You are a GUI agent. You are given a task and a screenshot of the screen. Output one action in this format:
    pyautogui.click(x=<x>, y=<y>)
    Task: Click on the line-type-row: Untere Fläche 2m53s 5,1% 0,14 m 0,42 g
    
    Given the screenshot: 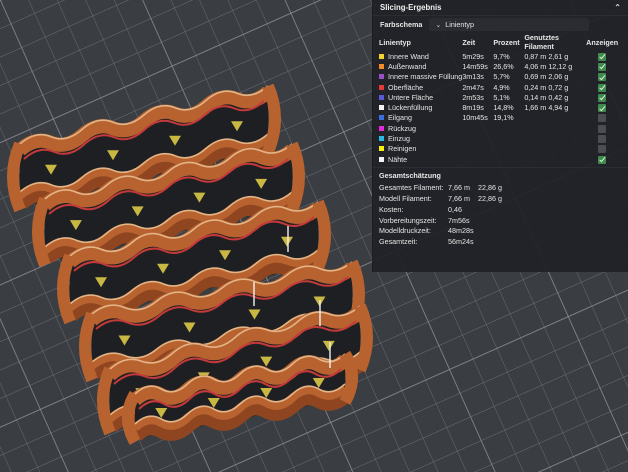 What is the action you would take?
    pyautogui.click(x=500, y=97)
    